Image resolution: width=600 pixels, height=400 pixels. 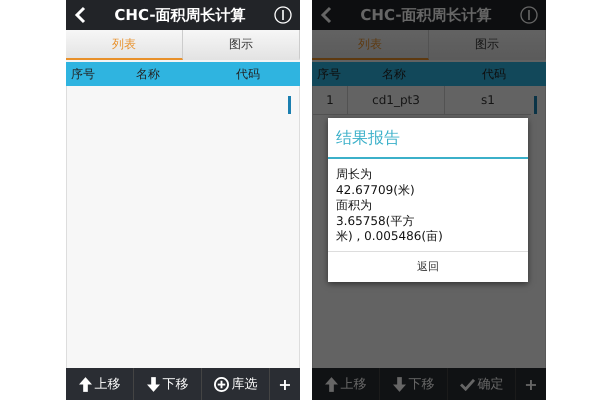 What do you see at coordinates (354, 206) in the screenshot?
I see `dialog-text-line: 面积为` at bounding box center [354, 206].